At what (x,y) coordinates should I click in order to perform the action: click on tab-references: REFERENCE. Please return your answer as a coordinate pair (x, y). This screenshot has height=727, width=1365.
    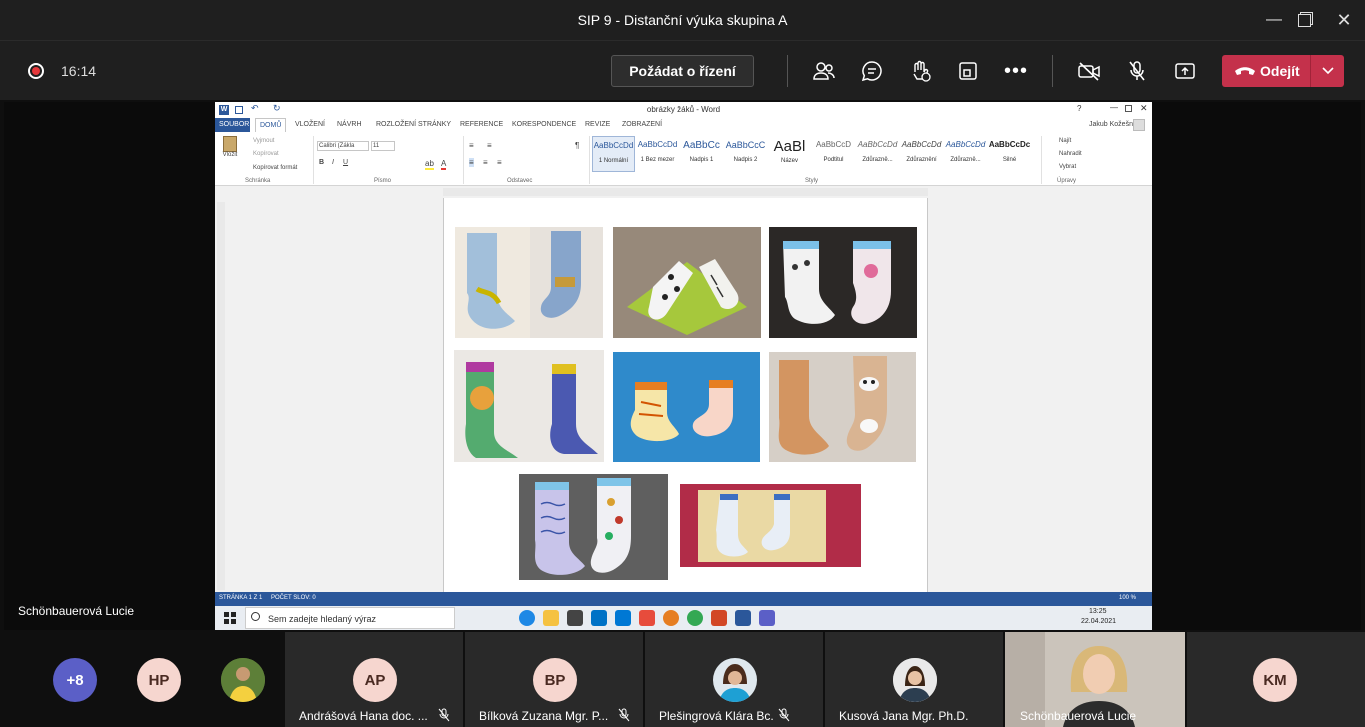
    Looking at the image, I should click on (481, 124).